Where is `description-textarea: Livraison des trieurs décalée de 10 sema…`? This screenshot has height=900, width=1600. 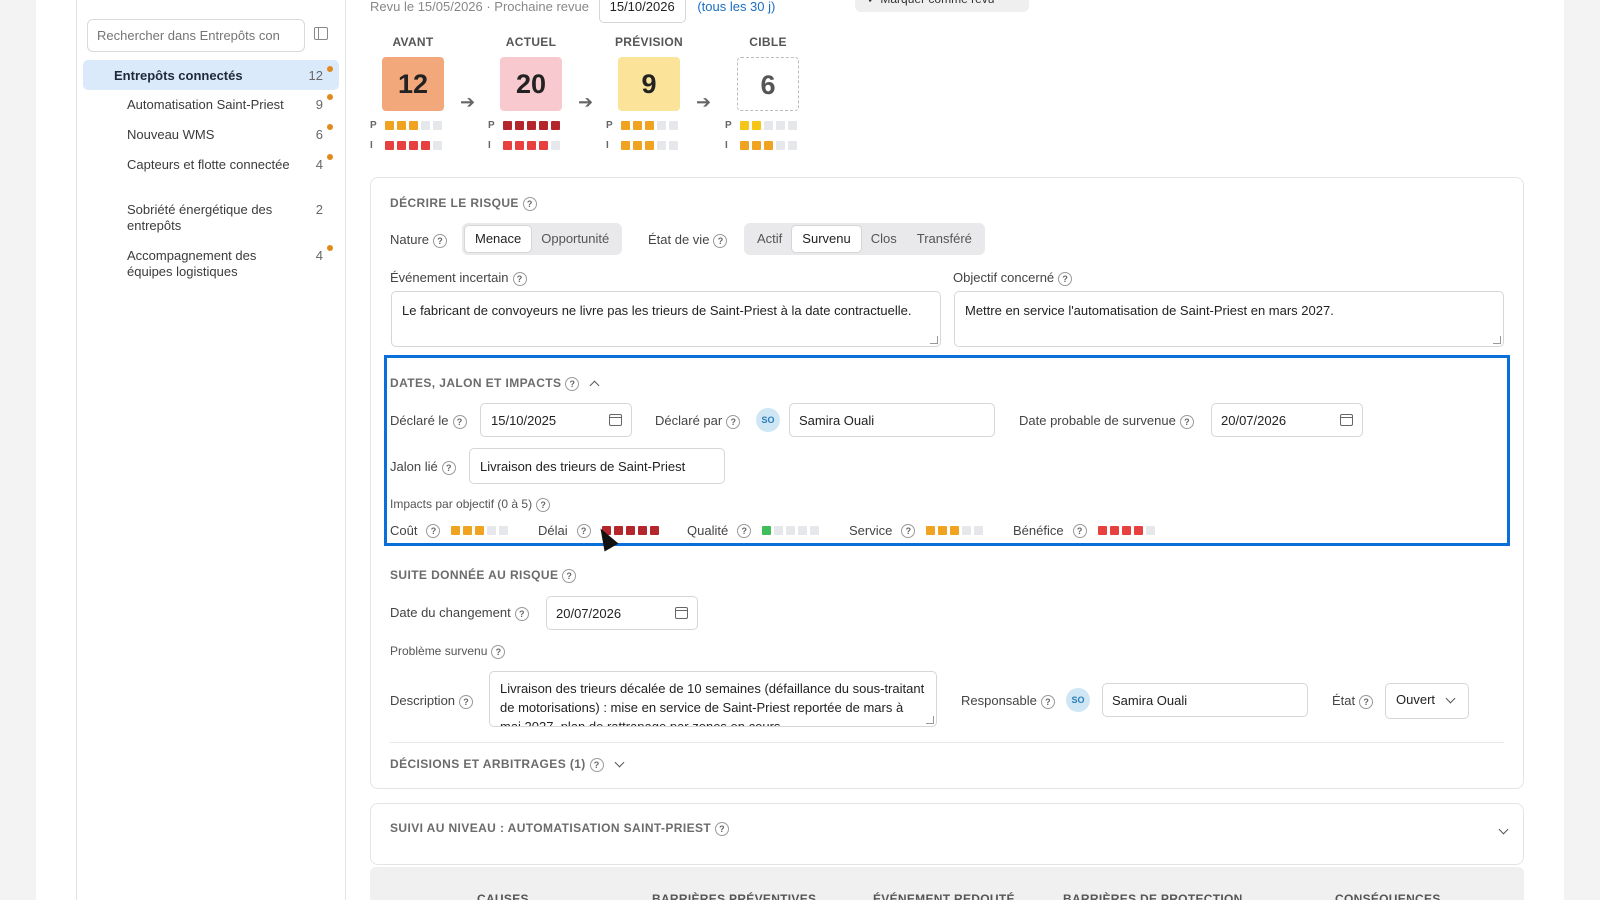 description-textarea: Livraison des trieurs décalée de 10 sema… is located at coordinates (713, 699).